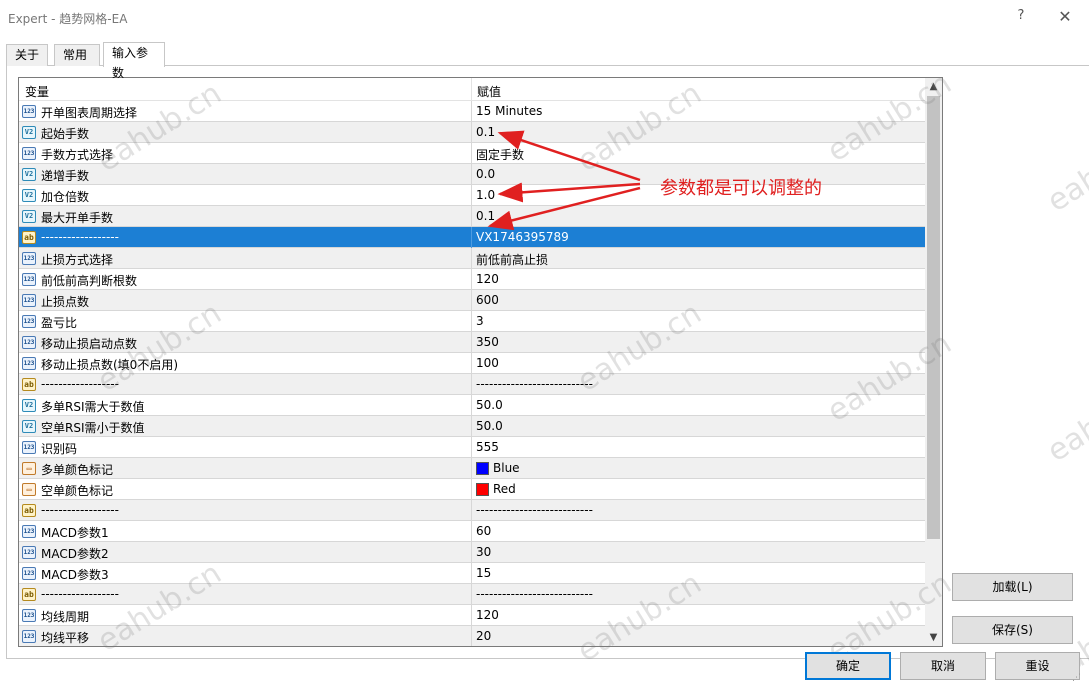 The height and width of the screenshot is (689, 1089). I want to click on ok-button: 确定, so click(848, 666).